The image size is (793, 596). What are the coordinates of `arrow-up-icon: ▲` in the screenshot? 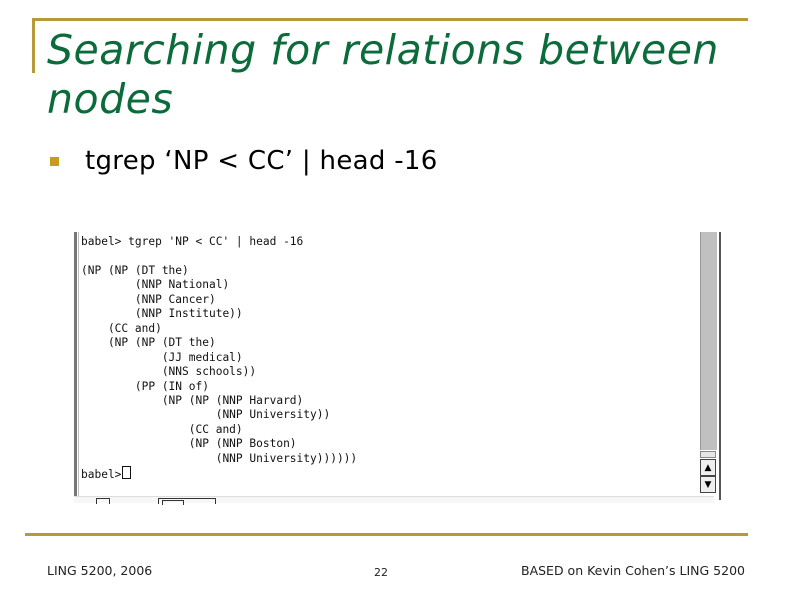 It's located at (708, 467).